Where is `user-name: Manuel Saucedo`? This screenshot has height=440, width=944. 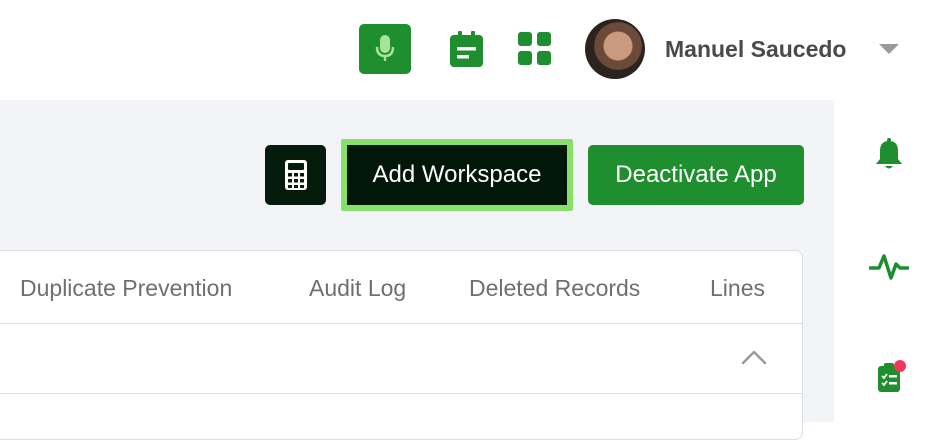 user-name: Manuel Saucedo is located at coordinates (755, 49).